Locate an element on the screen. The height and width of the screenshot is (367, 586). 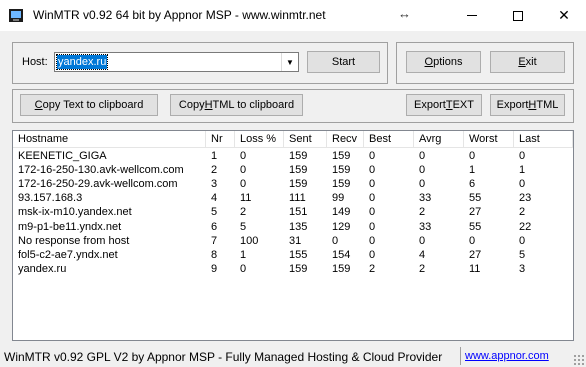
host-input: yandex.ru is located at coordinates (82, 62).